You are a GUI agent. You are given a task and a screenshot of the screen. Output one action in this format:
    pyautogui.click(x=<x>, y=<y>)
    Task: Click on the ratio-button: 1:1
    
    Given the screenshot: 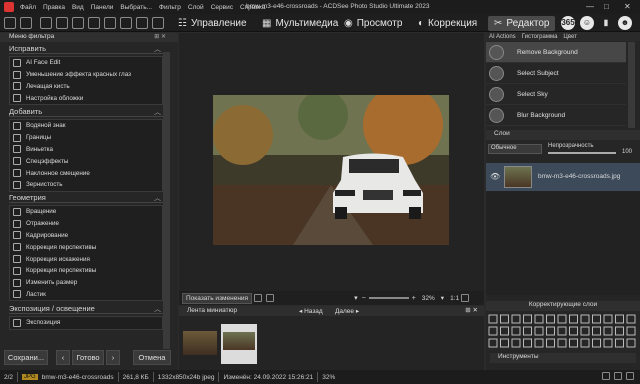 What is the action you would take?
    pyautogui.click(x=454, y=298)
    